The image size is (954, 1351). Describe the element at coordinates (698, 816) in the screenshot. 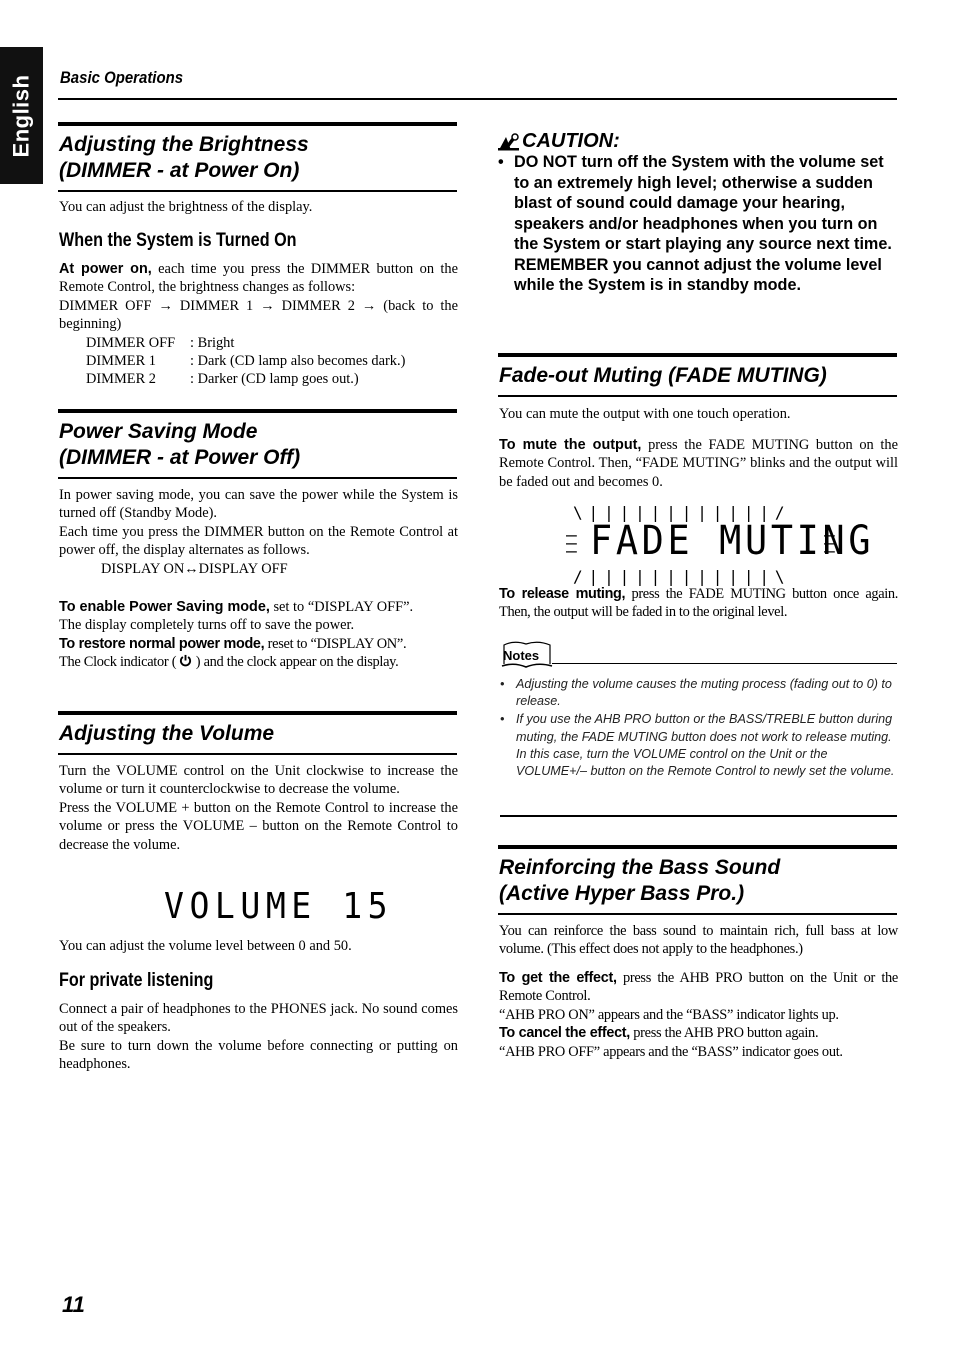

I see `notes-end-rule` at that location.